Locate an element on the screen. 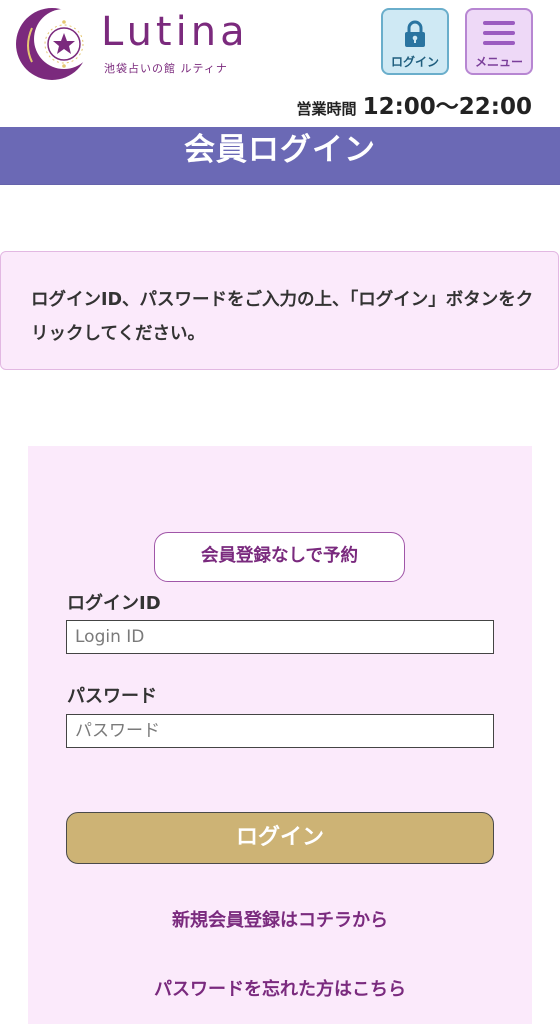  header-menu-label: メニュー is located at coordinates (498, 62).